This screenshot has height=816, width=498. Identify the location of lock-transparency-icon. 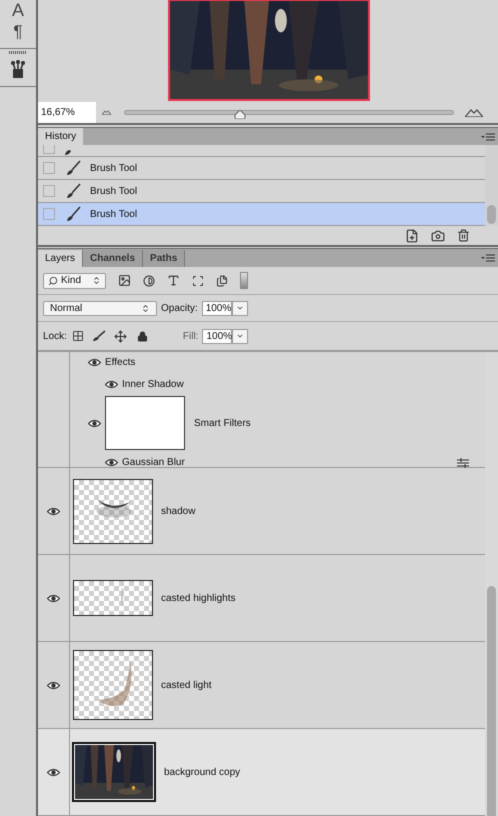
(78, 336).